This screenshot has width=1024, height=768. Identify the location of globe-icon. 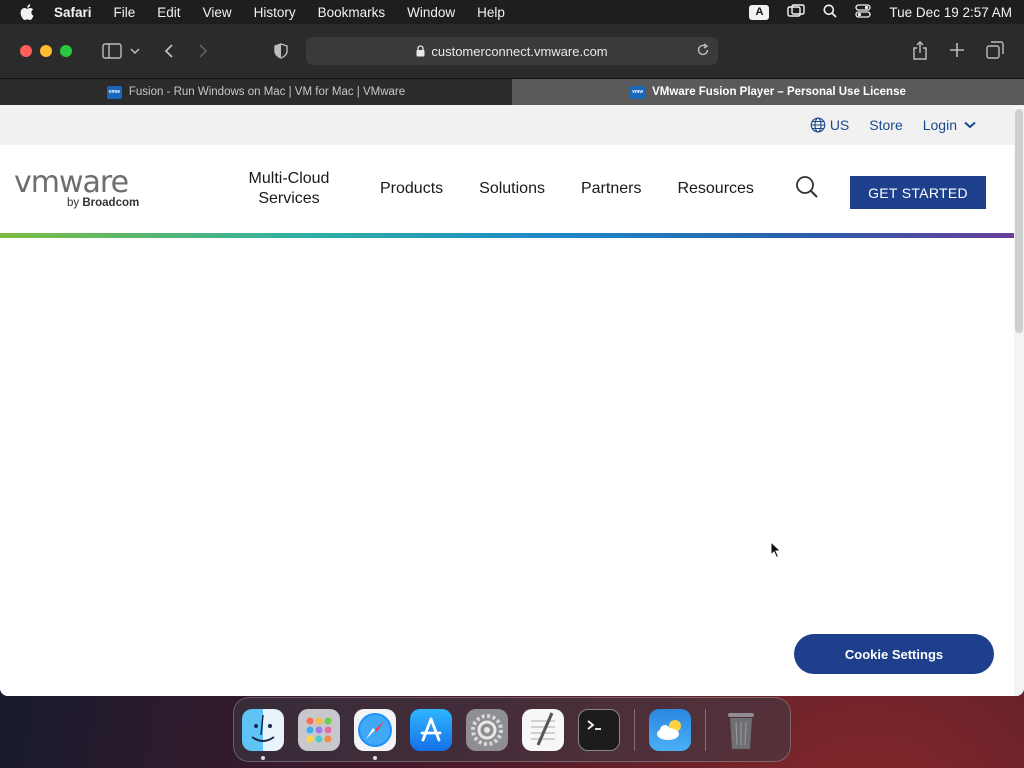
(818, 125).